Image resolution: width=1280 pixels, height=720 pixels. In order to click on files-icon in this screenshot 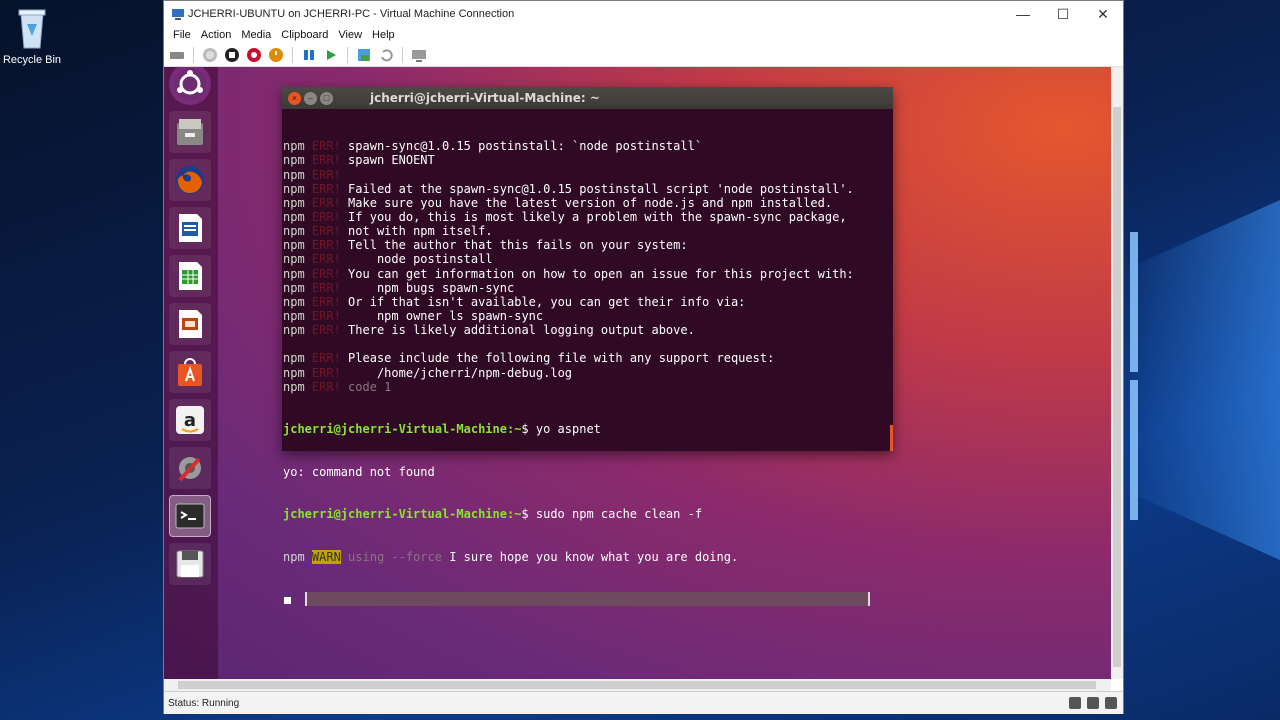, I will do `click(190, 132)`.